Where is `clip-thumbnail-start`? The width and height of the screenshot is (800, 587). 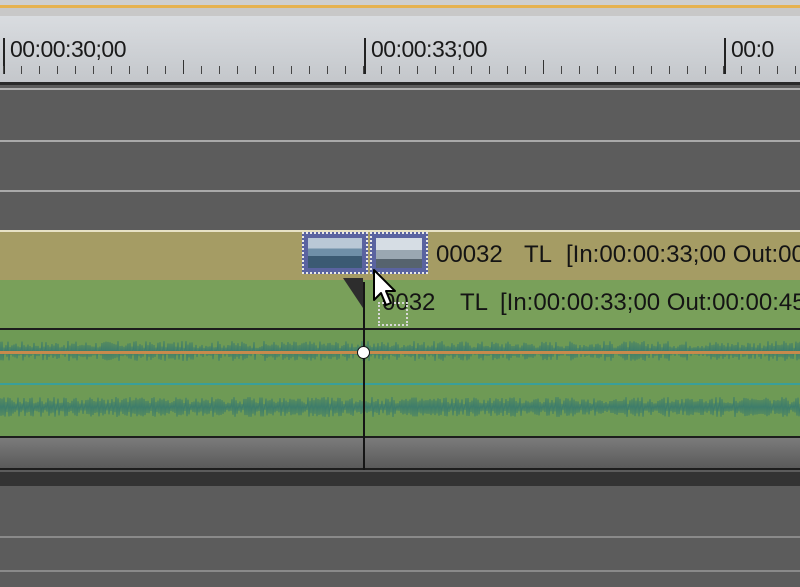
clip-thumbnail-start is located at coordinates (335, 253).